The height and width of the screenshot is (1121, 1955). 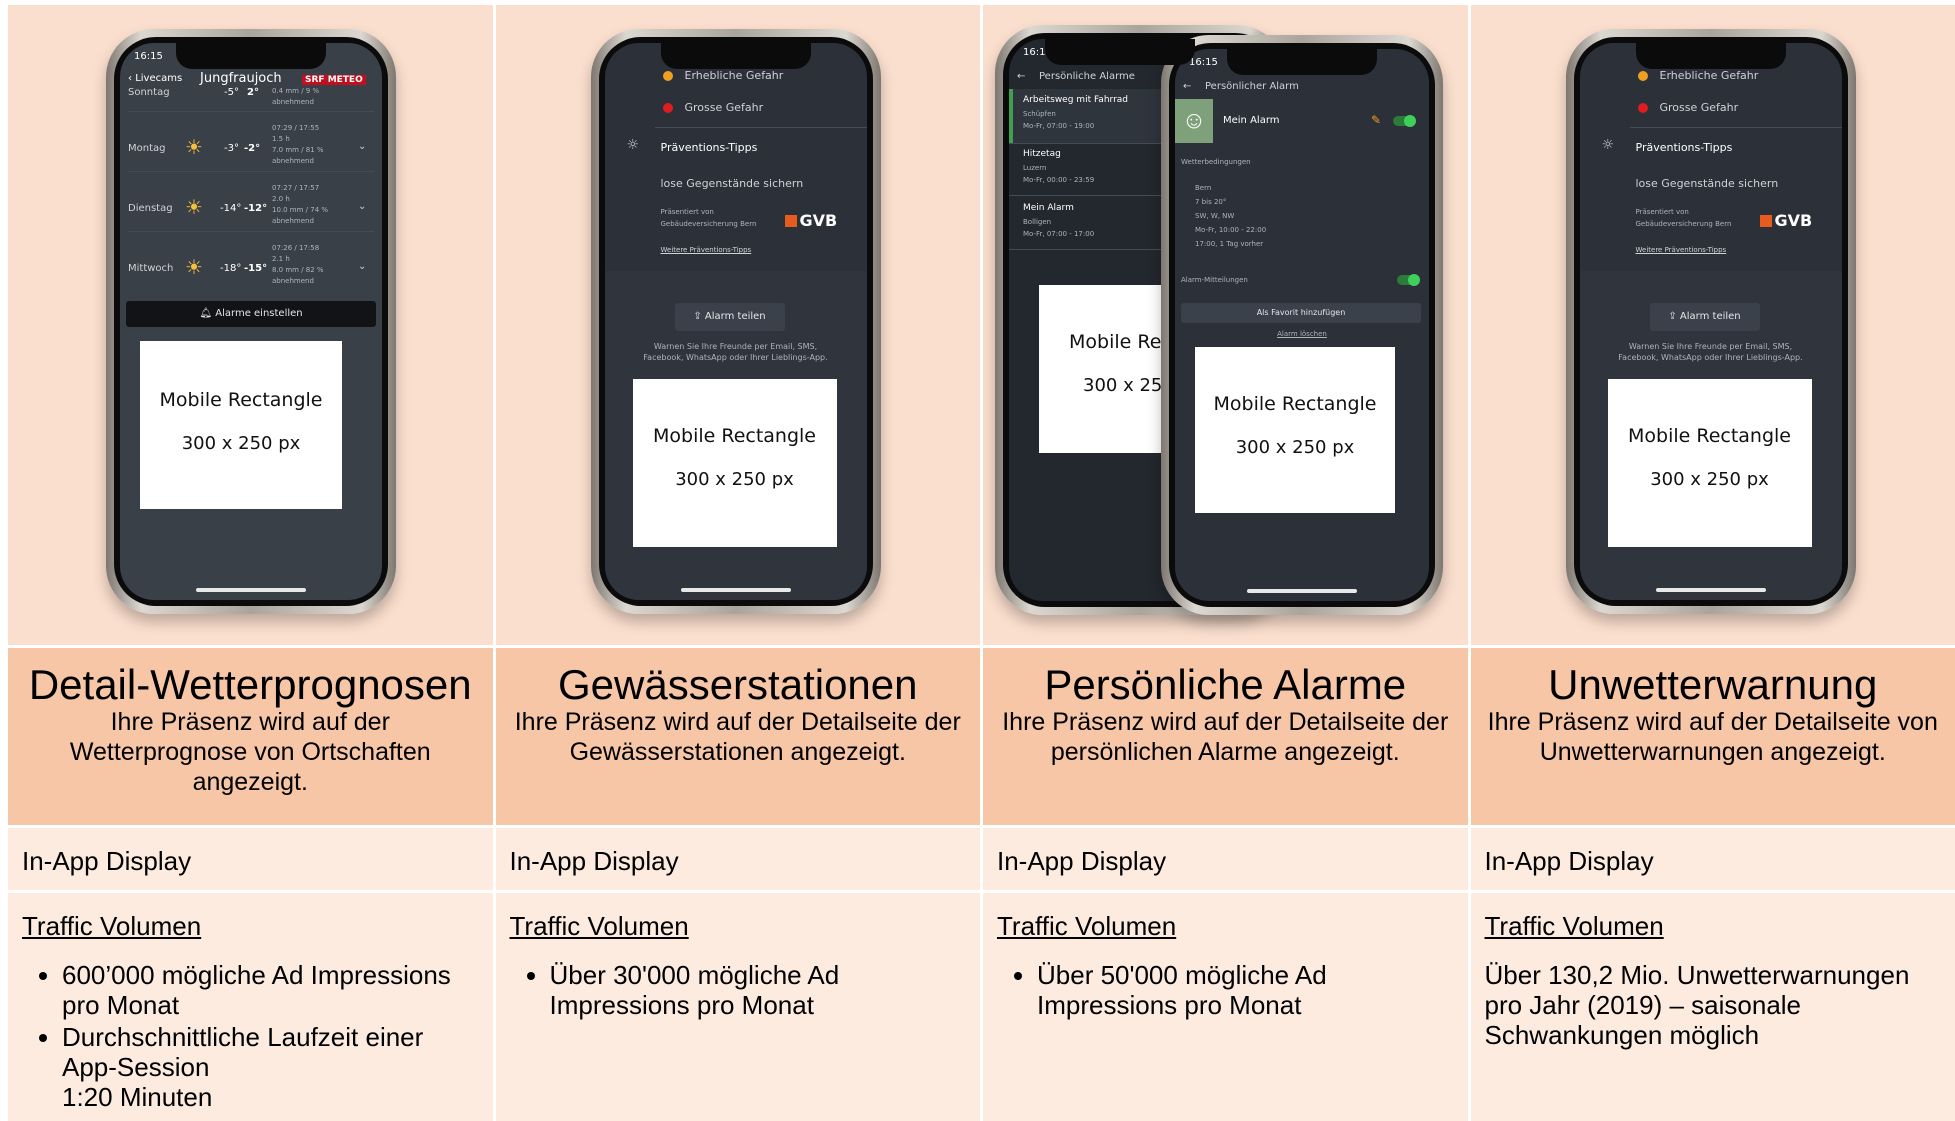 What do you see at coordinates (155, 78) in the screenshot?
I see `back-link: ‹ Livecams` at bounding box center [155, 78].